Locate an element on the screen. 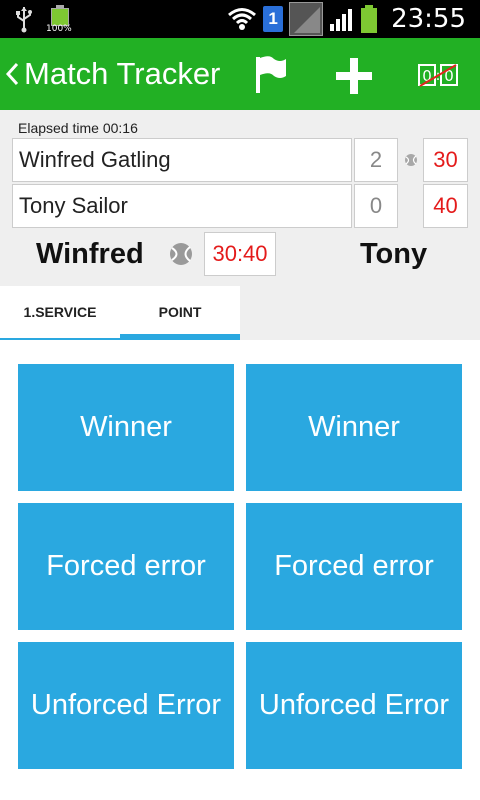 Image resolution: width=480 pixels, height=800 pixels. player-sets: 2 is located at coordinates (376, 160).